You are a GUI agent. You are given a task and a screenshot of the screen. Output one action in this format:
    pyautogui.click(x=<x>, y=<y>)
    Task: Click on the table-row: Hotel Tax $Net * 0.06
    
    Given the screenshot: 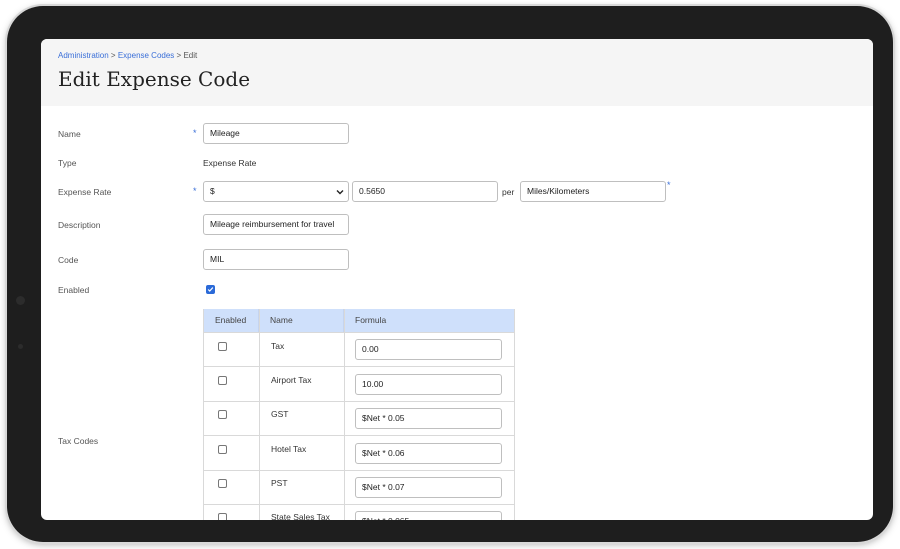 What is the action you would take?
    pyautogui.click(x=359, y=452)
    